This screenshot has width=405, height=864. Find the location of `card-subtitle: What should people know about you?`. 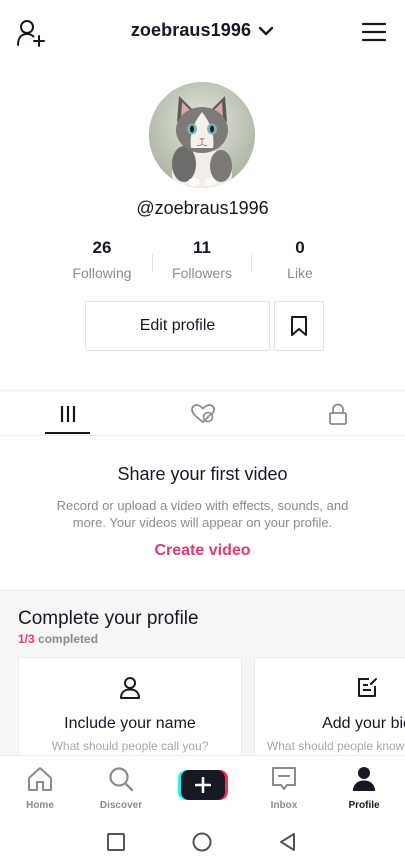

card-subtitle: What should people know about you? is located at coordinates (335, 746).